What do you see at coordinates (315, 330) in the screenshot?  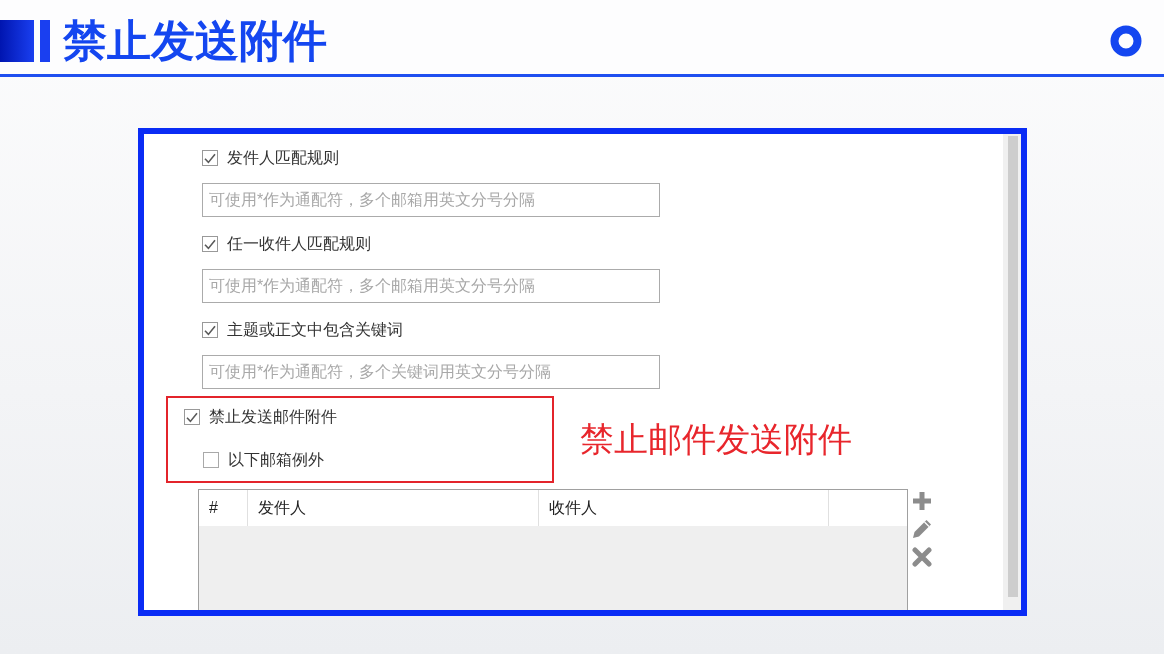 I see `checkbox-label: 主题或正文中包含关键词` at bounding box center [315, 330].